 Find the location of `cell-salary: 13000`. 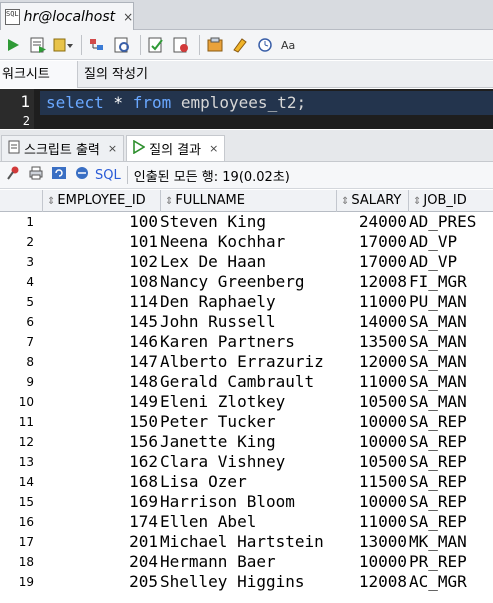

cell-salary: 13000 is located at coordinates (371, 542).